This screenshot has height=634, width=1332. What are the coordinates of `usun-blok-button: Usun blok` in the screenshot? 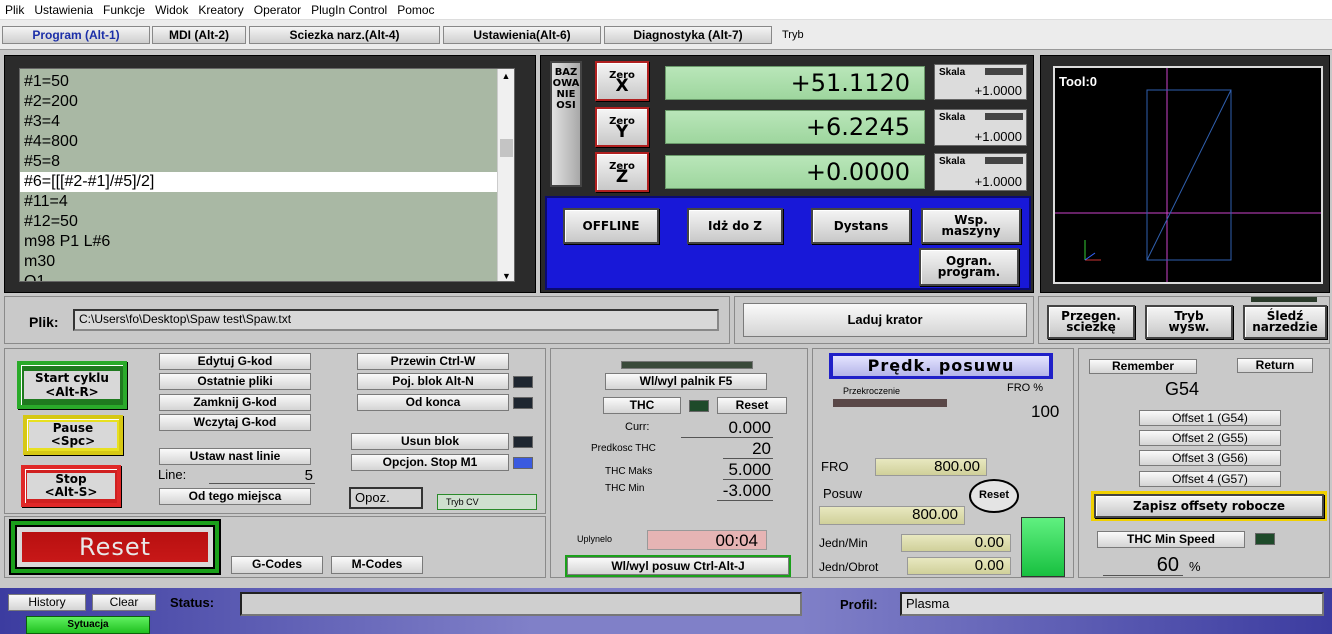 It's located at (430, 441).